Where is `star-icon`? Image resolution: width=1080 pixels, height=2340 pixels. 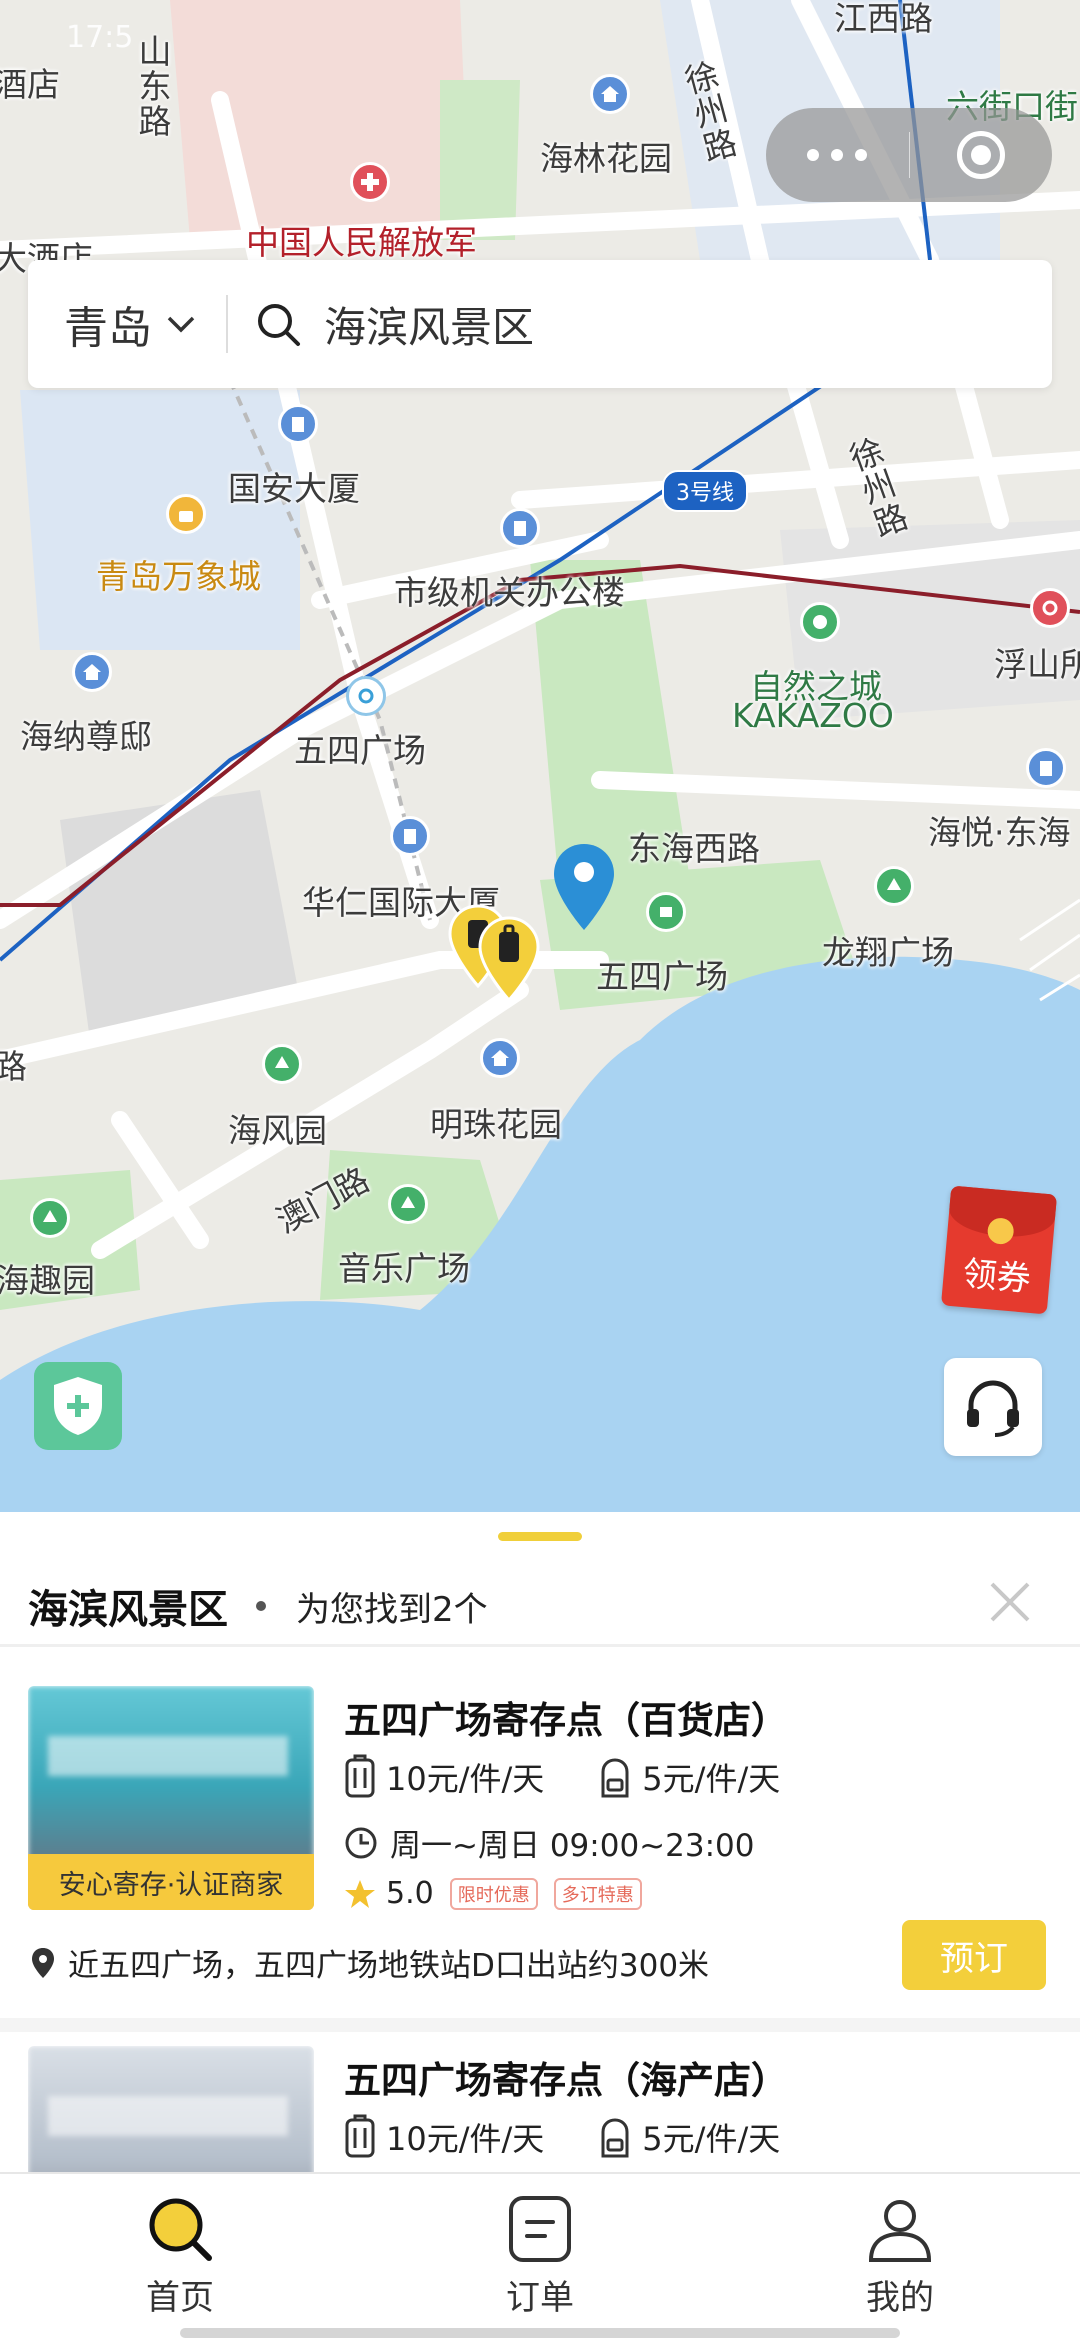 star-icon is located at coordinates (360, 1893).